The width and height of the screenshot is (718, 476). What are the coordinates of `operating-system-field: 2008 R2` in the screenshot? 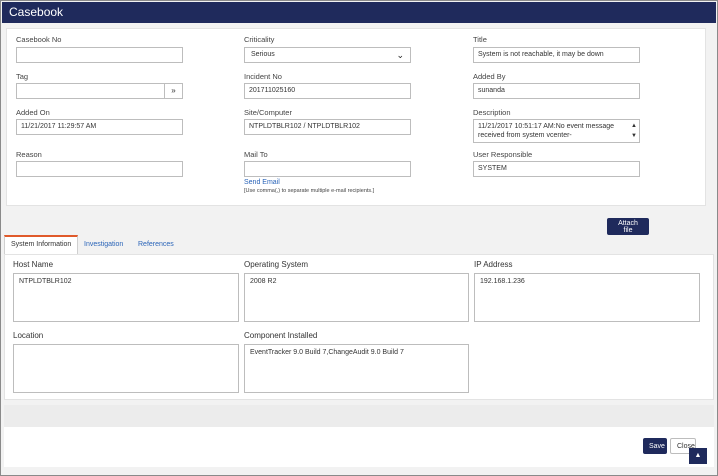 It's located at (356, 297).